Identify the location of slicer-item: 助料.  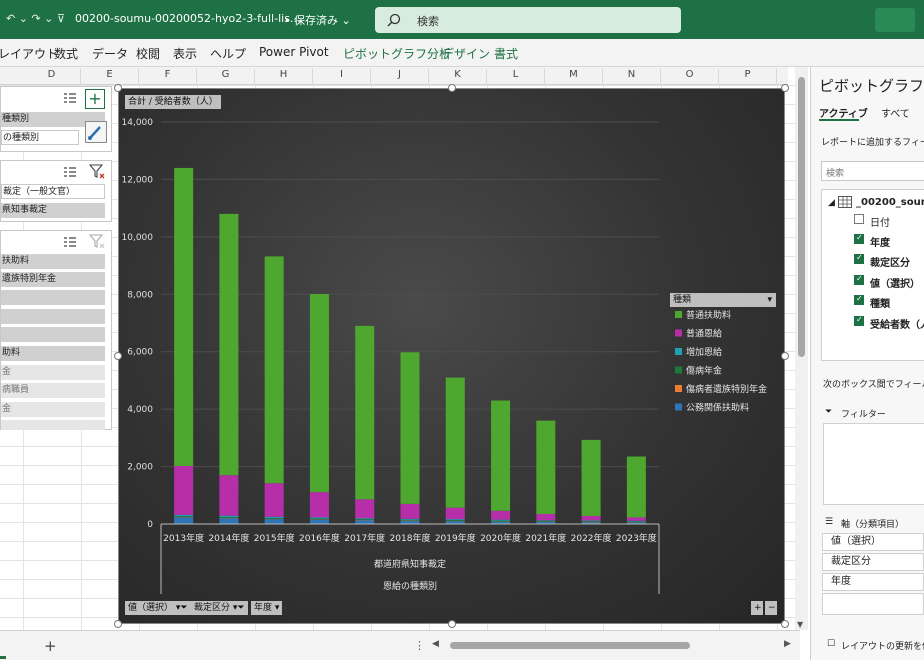
(53, 353).